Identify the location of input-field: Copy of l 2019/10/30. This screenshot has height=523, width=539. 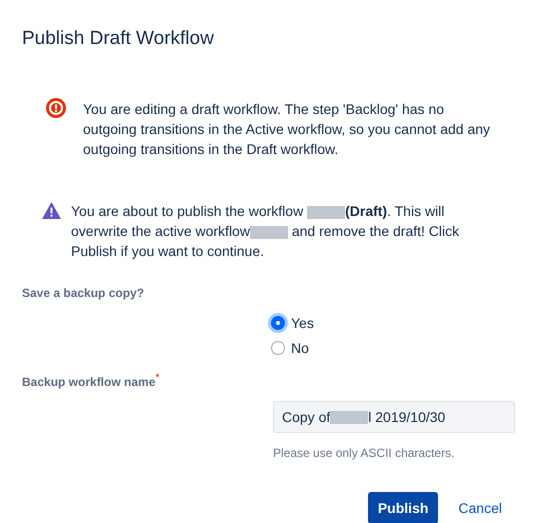
(394, 417).